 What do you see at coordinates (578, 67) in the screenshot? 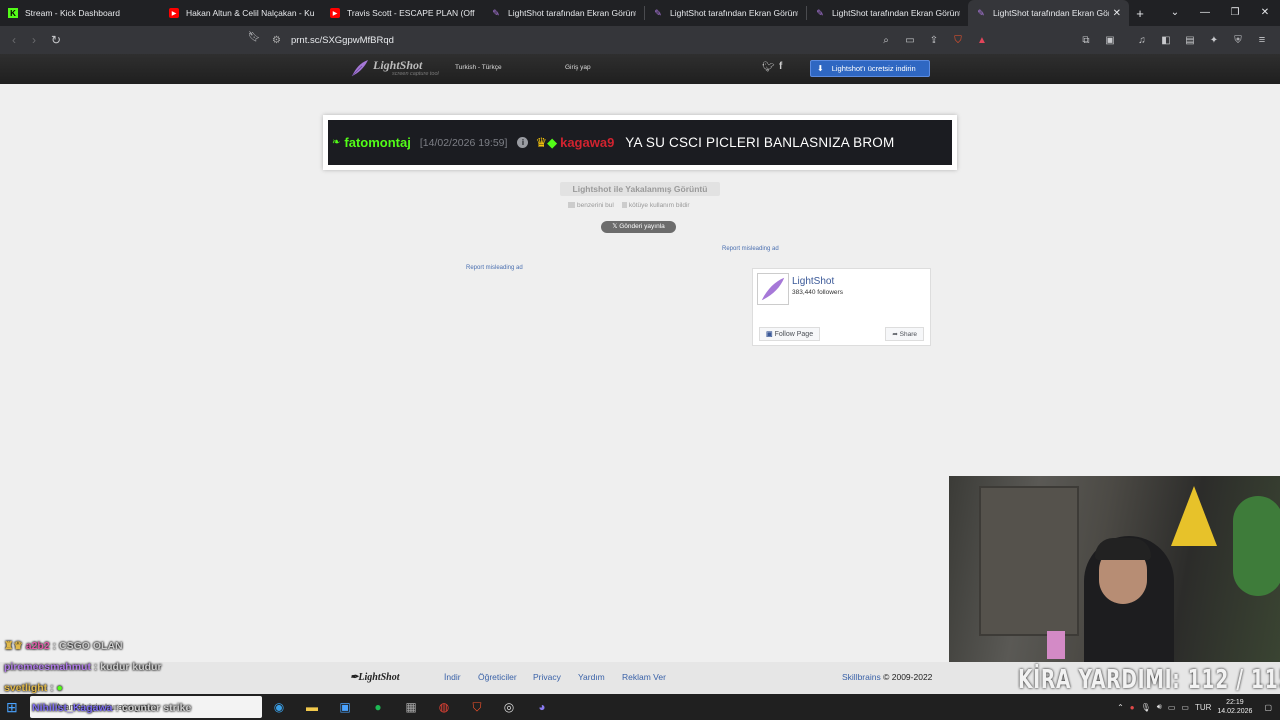
I see `login-link: Giriş yap` at bounding box center [578, 67].